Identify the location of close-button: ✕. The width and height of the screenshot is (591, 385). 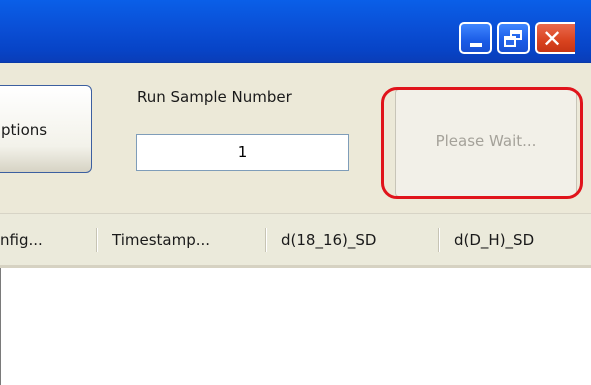
(555, 38).